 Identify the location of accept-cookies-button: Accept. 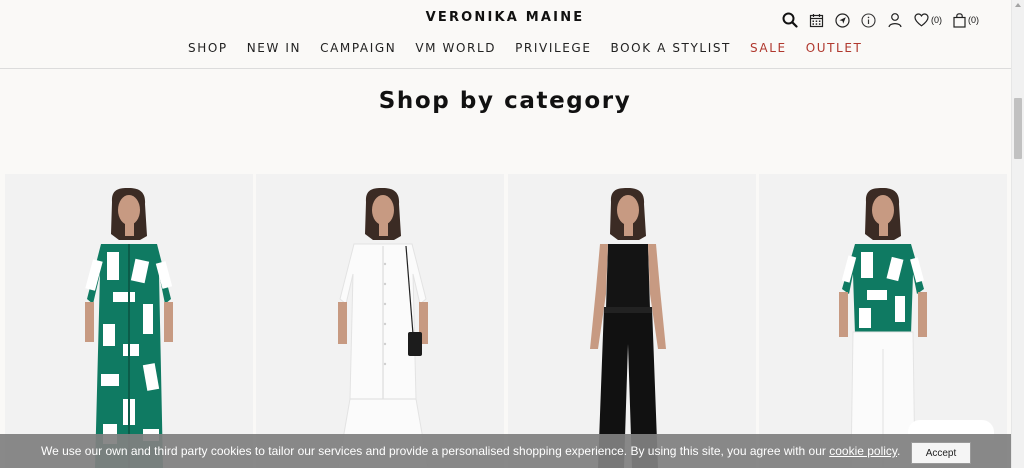
(941, 453).